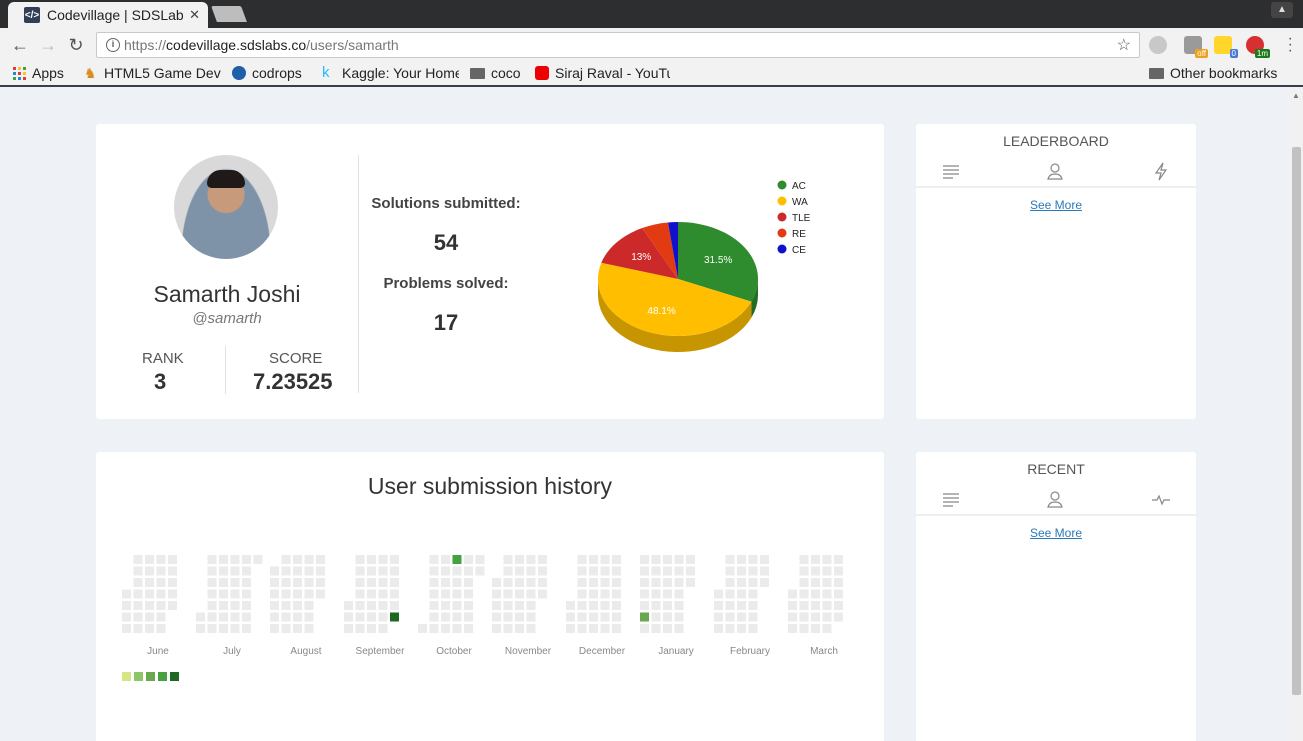 This screenshot has width=1303, height=741. What do you see at coordinates (1055, 171) in the screenshot?
I see `user-icon` at bounding box center [1055, 171].